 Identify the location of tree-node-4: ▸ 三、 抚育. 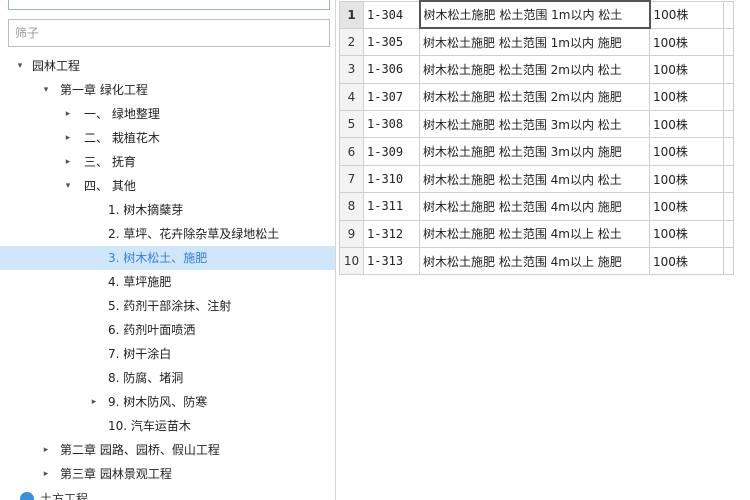
(167, 162).